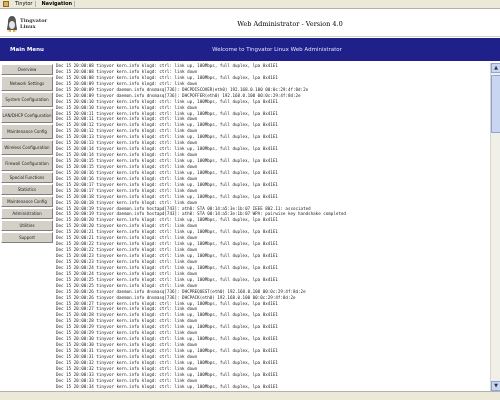 Image resolution: width=500 pixels, height=400 pixels. Describe the element at coordinates (12, 24) in the screenshot. I see `penguin-logo-icon` at that location.